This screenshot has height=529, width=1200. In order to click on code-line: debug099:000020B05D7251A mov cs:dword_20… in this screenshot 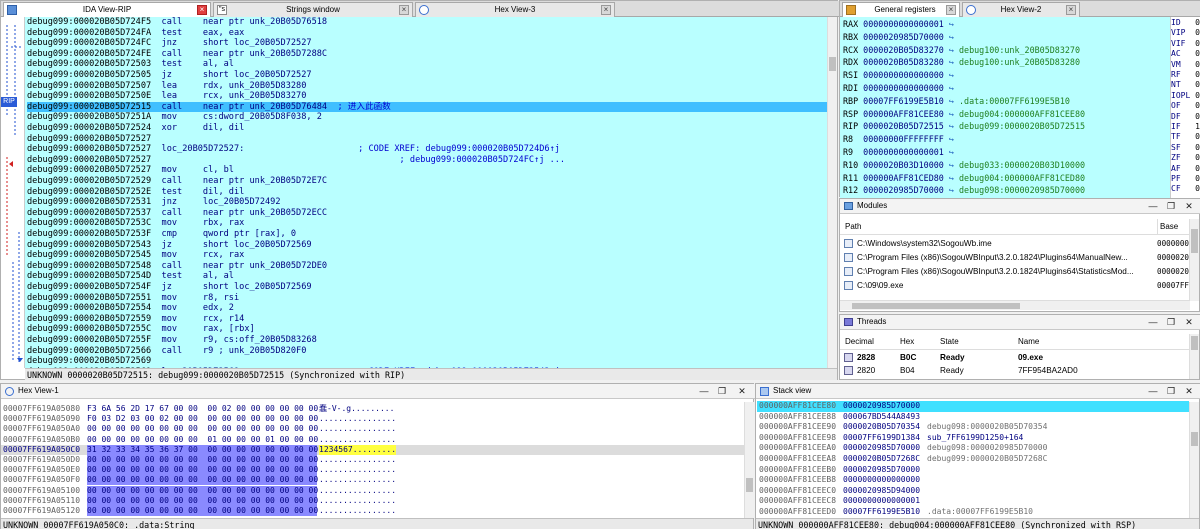, I will do `click(427, 117)`.